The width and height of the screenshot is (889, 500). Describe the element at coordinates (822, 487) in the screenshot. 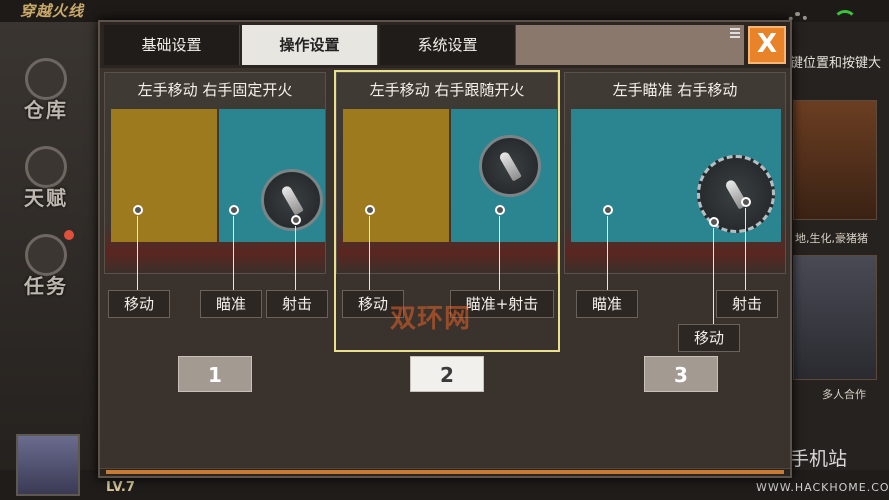

I see `watermark-url: WWW.HACKHOME.COM` at that location.